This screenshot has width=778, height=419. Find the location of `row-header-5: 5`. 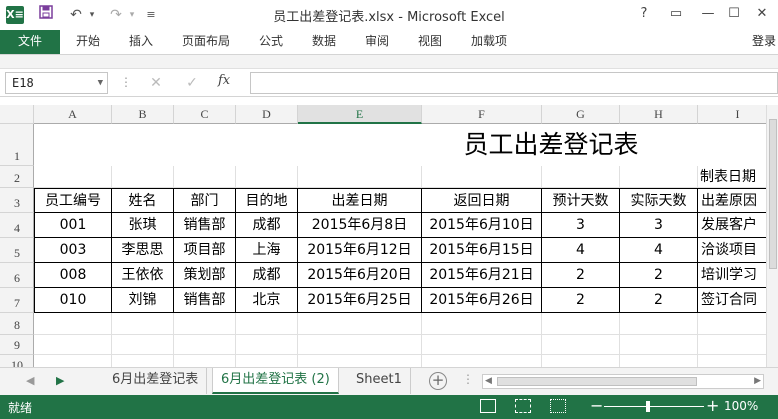

row-header-5: 5 is located at coordinates (17, 250).